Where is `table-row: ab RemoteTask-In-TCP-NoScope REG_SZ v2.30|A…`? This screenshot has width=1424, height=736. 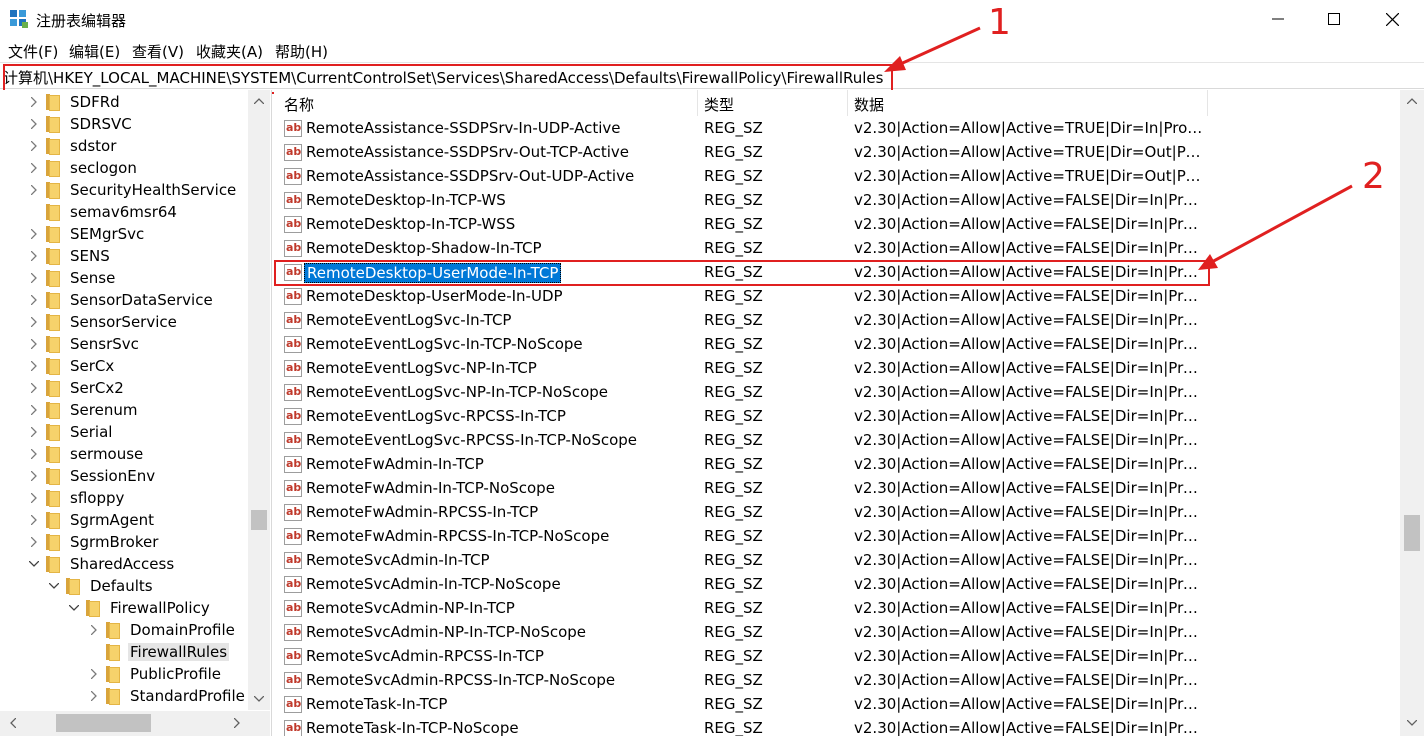 table-row: ab RemoteTask-In-TCP-NoScope REG_SZ v2.30|A… is located at coordinates (837, 726).